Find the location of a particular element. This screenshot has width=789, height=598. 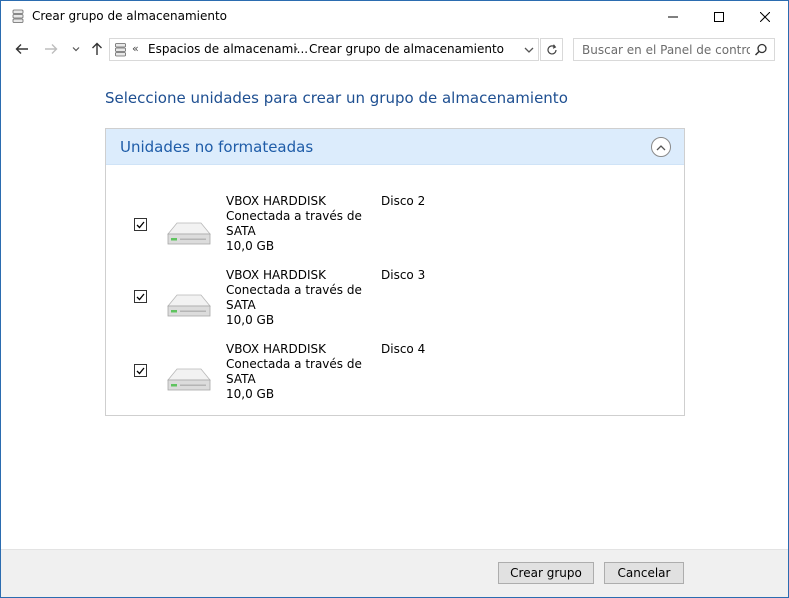

refresh-button is located at coordinates (551, 49).